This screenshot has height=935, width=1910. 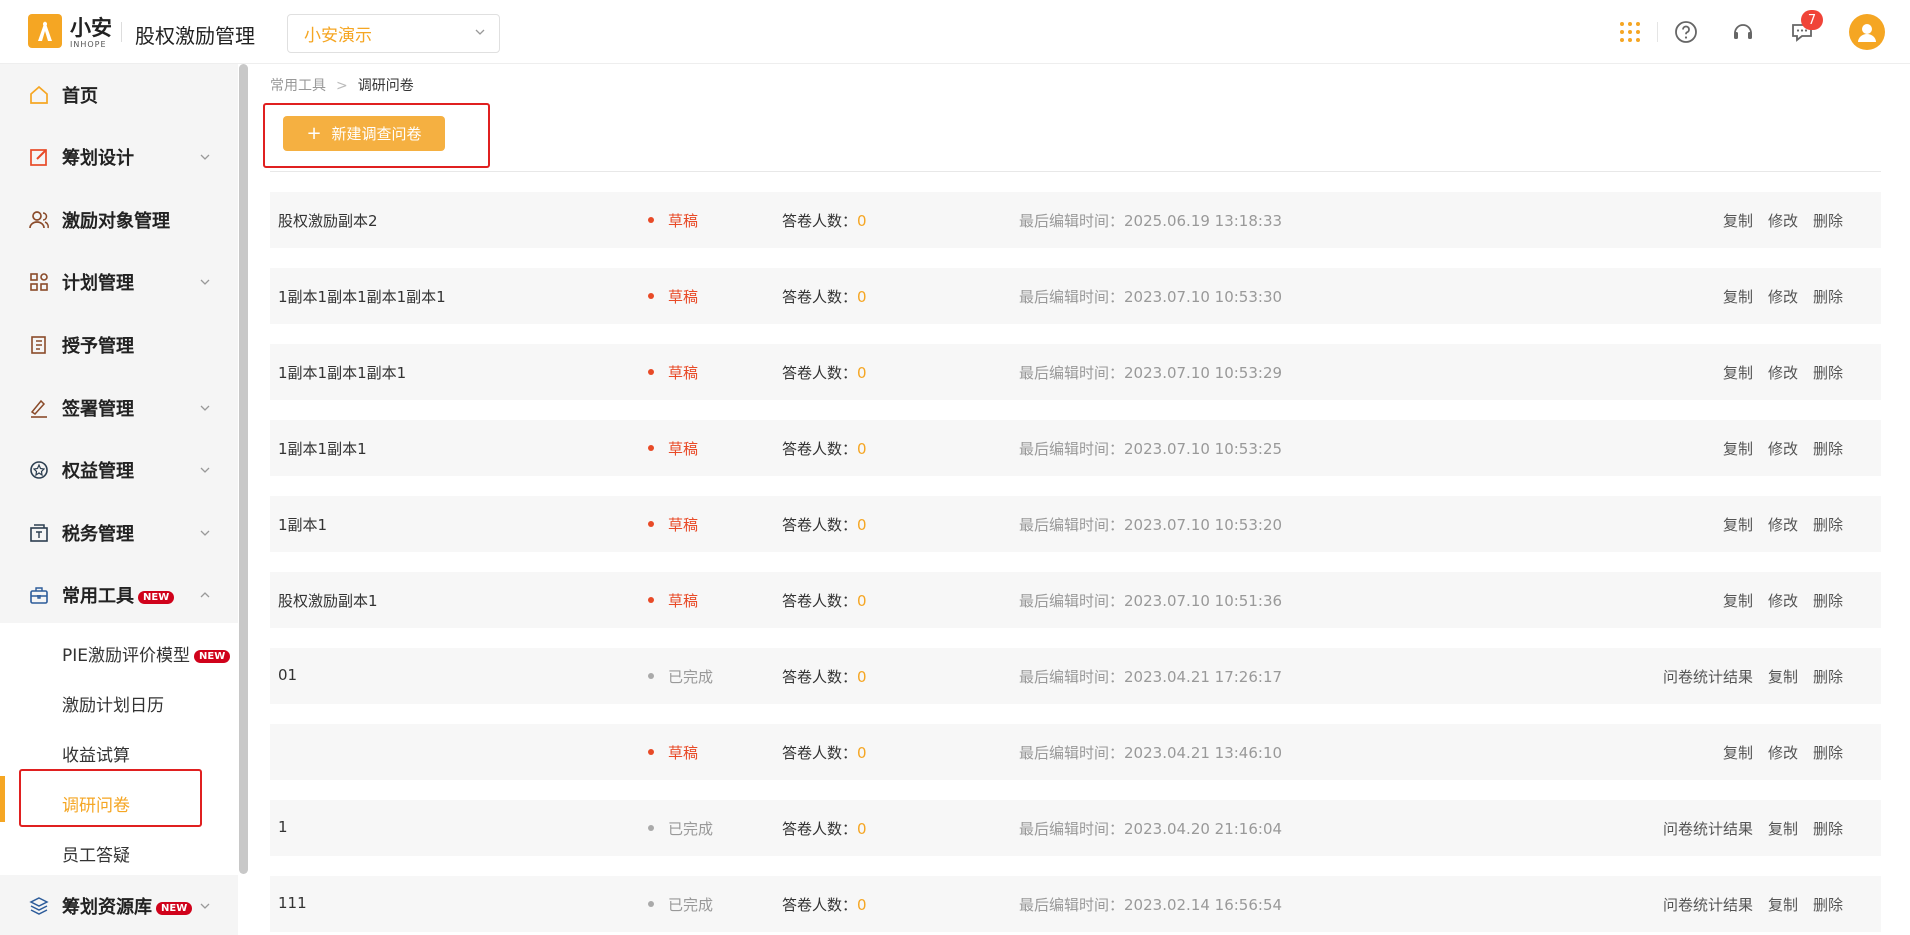 What do you see at coordinates (116, 221) in the screenshot?
I see `sidebar-item-label: 激励对象管理` at bounding box center [116, 221].